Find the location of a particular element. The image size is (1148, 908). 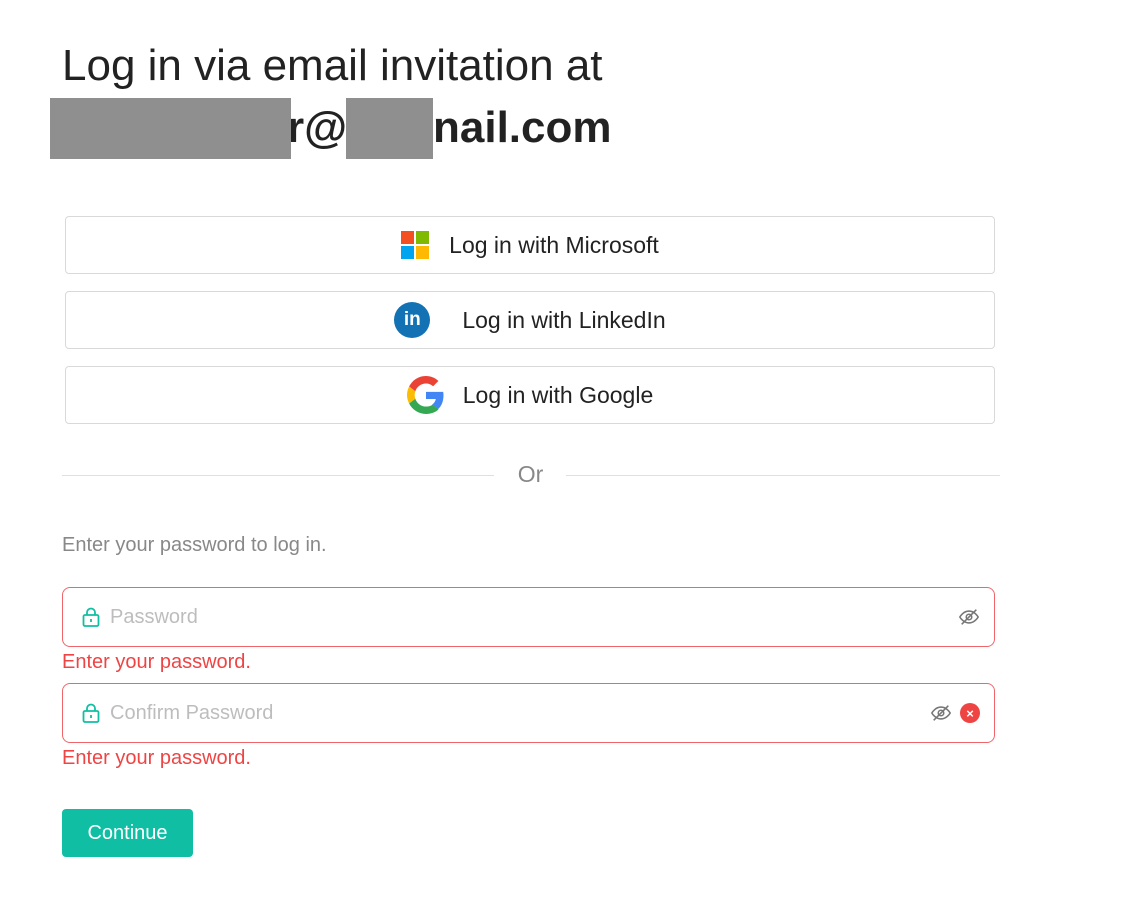

login-google-label: Log in with Google is located at coordinates (558, 394).